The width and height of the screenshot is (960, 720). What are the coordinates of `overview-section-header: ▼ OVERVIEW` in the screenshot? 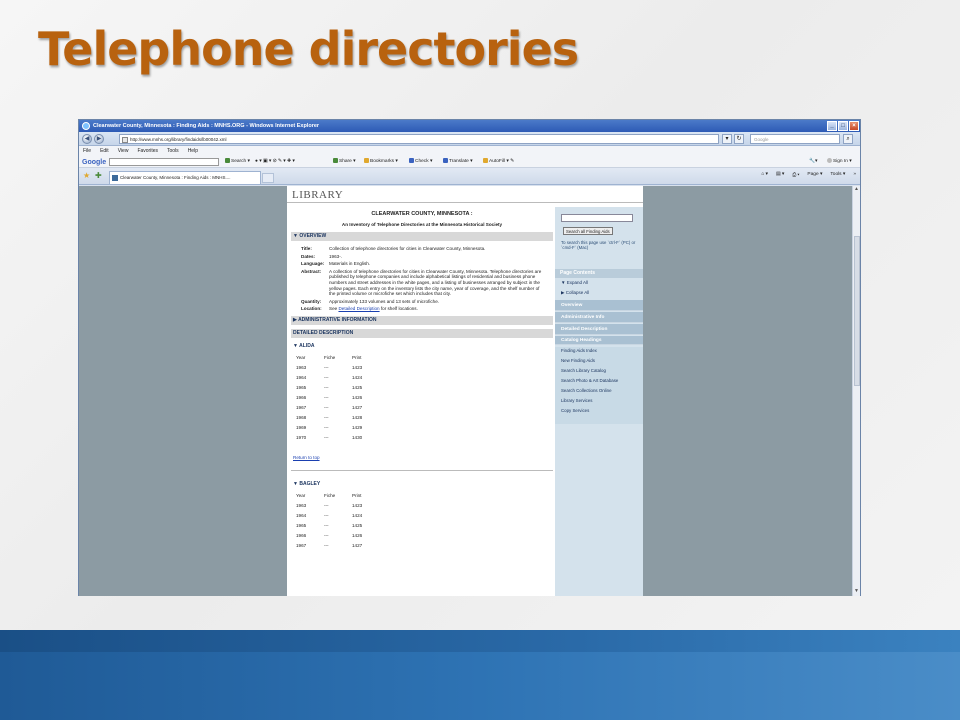 It's located at (422, 236).